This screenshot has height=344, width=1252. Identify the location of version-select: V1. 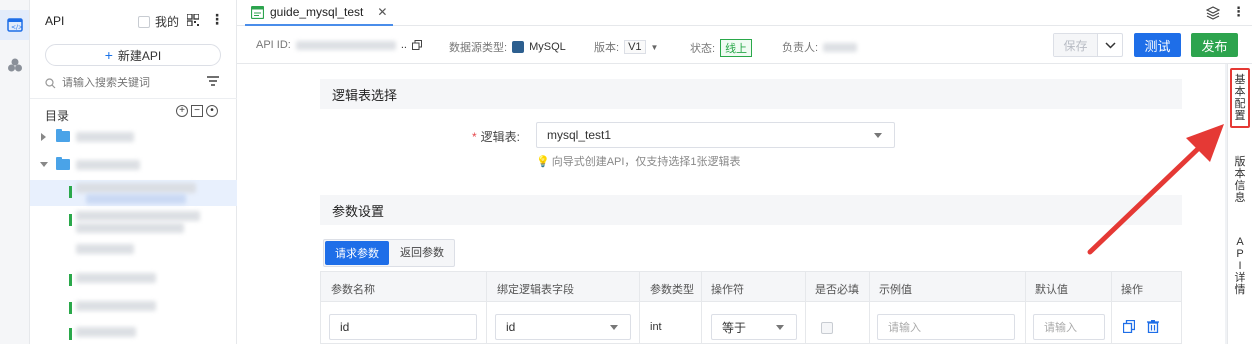
(635, 47).